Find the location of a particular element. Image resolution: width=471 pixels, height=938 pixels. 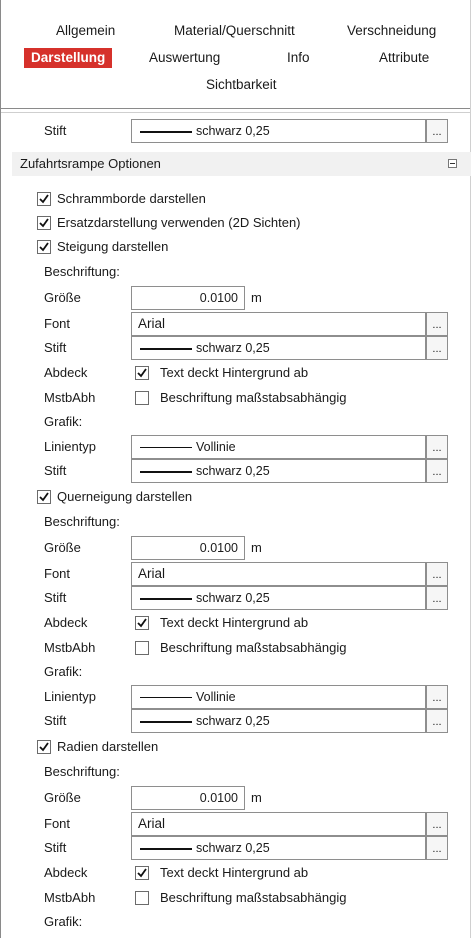

radien-row: Radien darstellen is located at coordinates (235, 747).